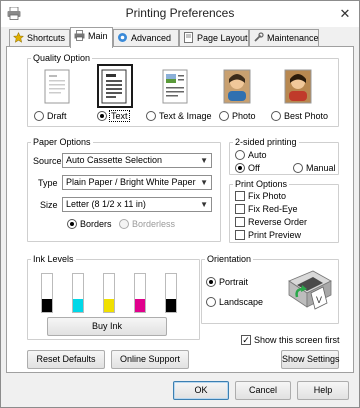  What do you see at coordinates (261, 184) in the screenshot?
I see `group-title: Print Options` at bounding box center [261, 184].